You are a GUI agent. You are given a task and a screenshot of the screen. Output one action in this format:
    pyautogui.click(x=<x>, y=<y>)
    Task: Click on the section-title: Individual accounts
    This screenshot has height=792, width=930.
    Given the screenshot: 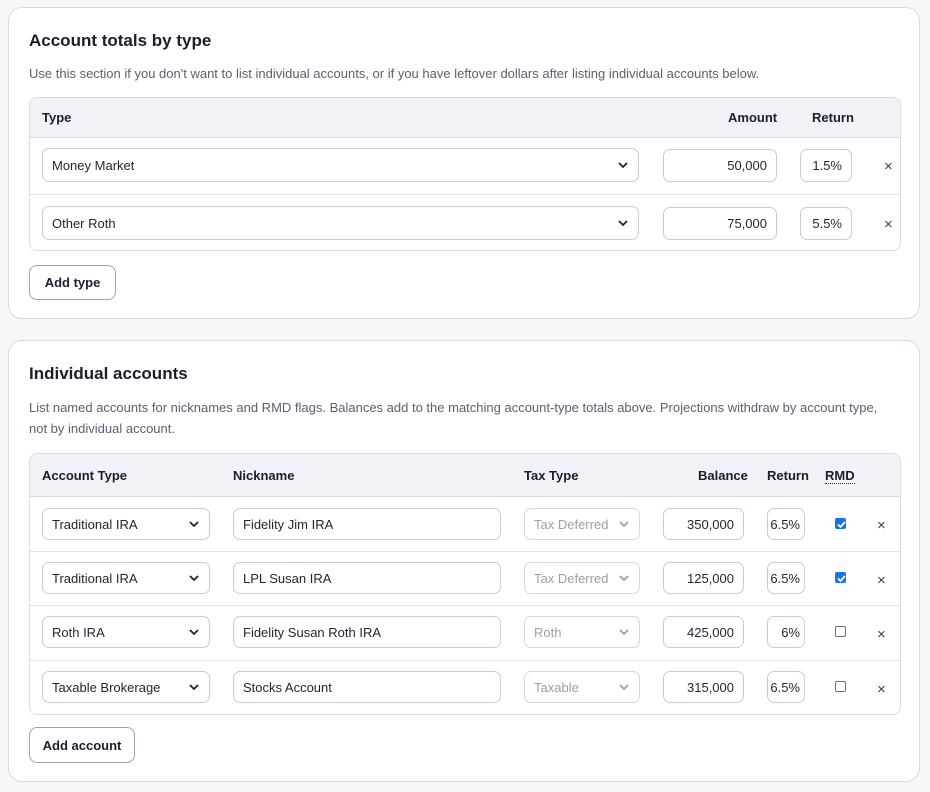 What is the action you would take?
    pyautogui.click(x=108, y=373)
    